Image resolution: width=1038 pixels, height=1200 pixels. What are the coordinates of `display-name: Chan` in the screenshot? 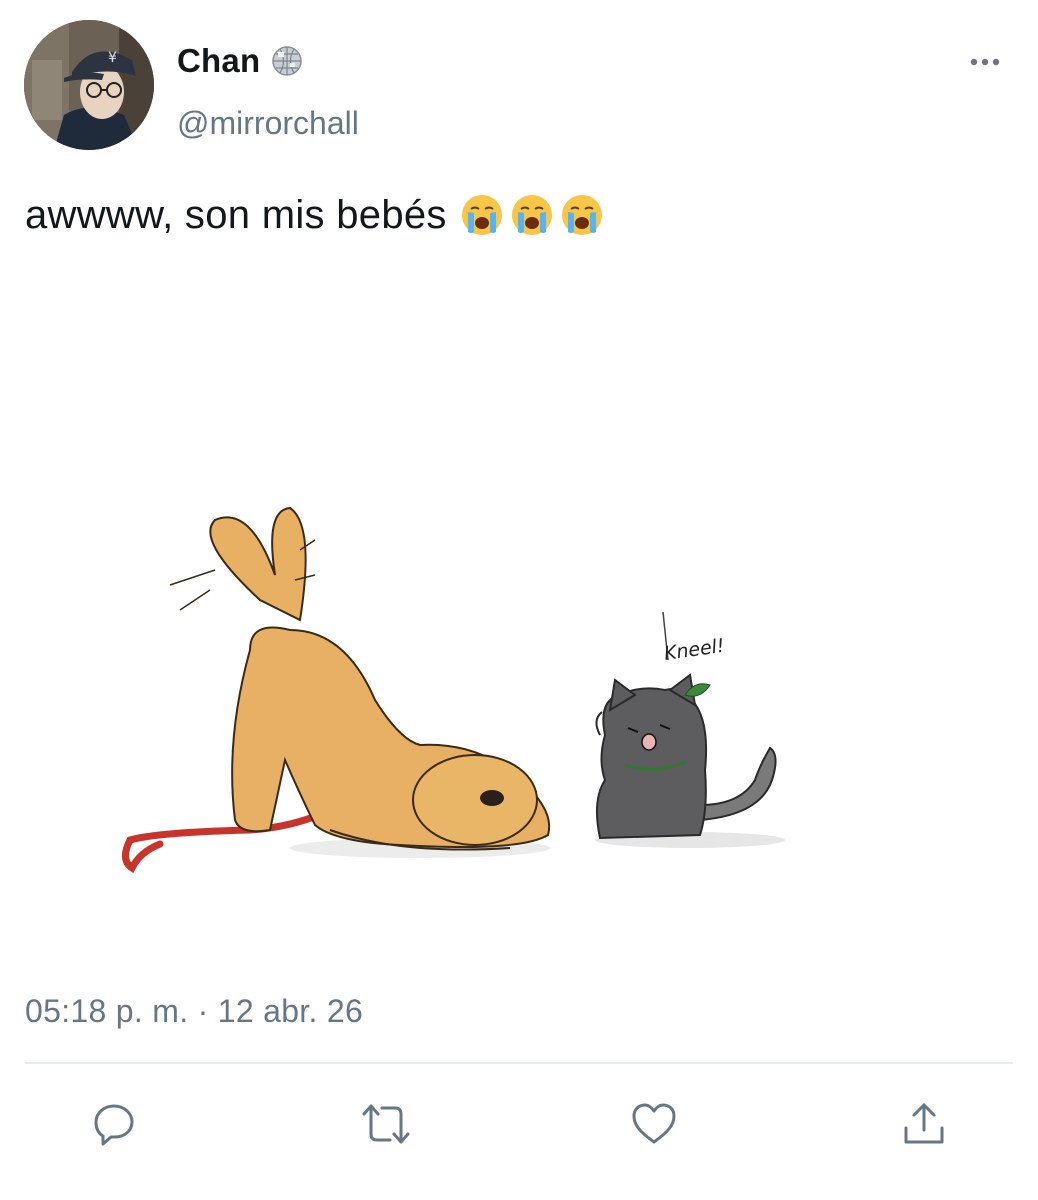 It's located at (218, 61).